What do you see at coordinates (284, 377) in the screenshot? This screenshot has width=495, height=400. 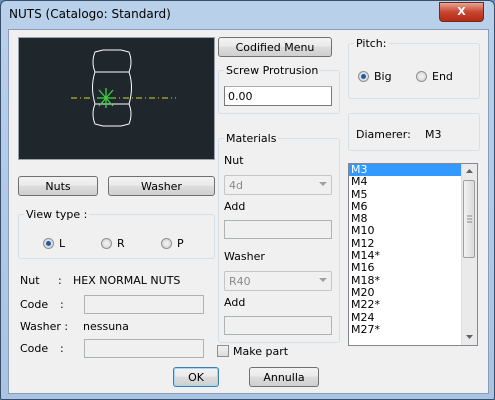 I see `cancel-button: Annulla` at bounding box center [284, 377].